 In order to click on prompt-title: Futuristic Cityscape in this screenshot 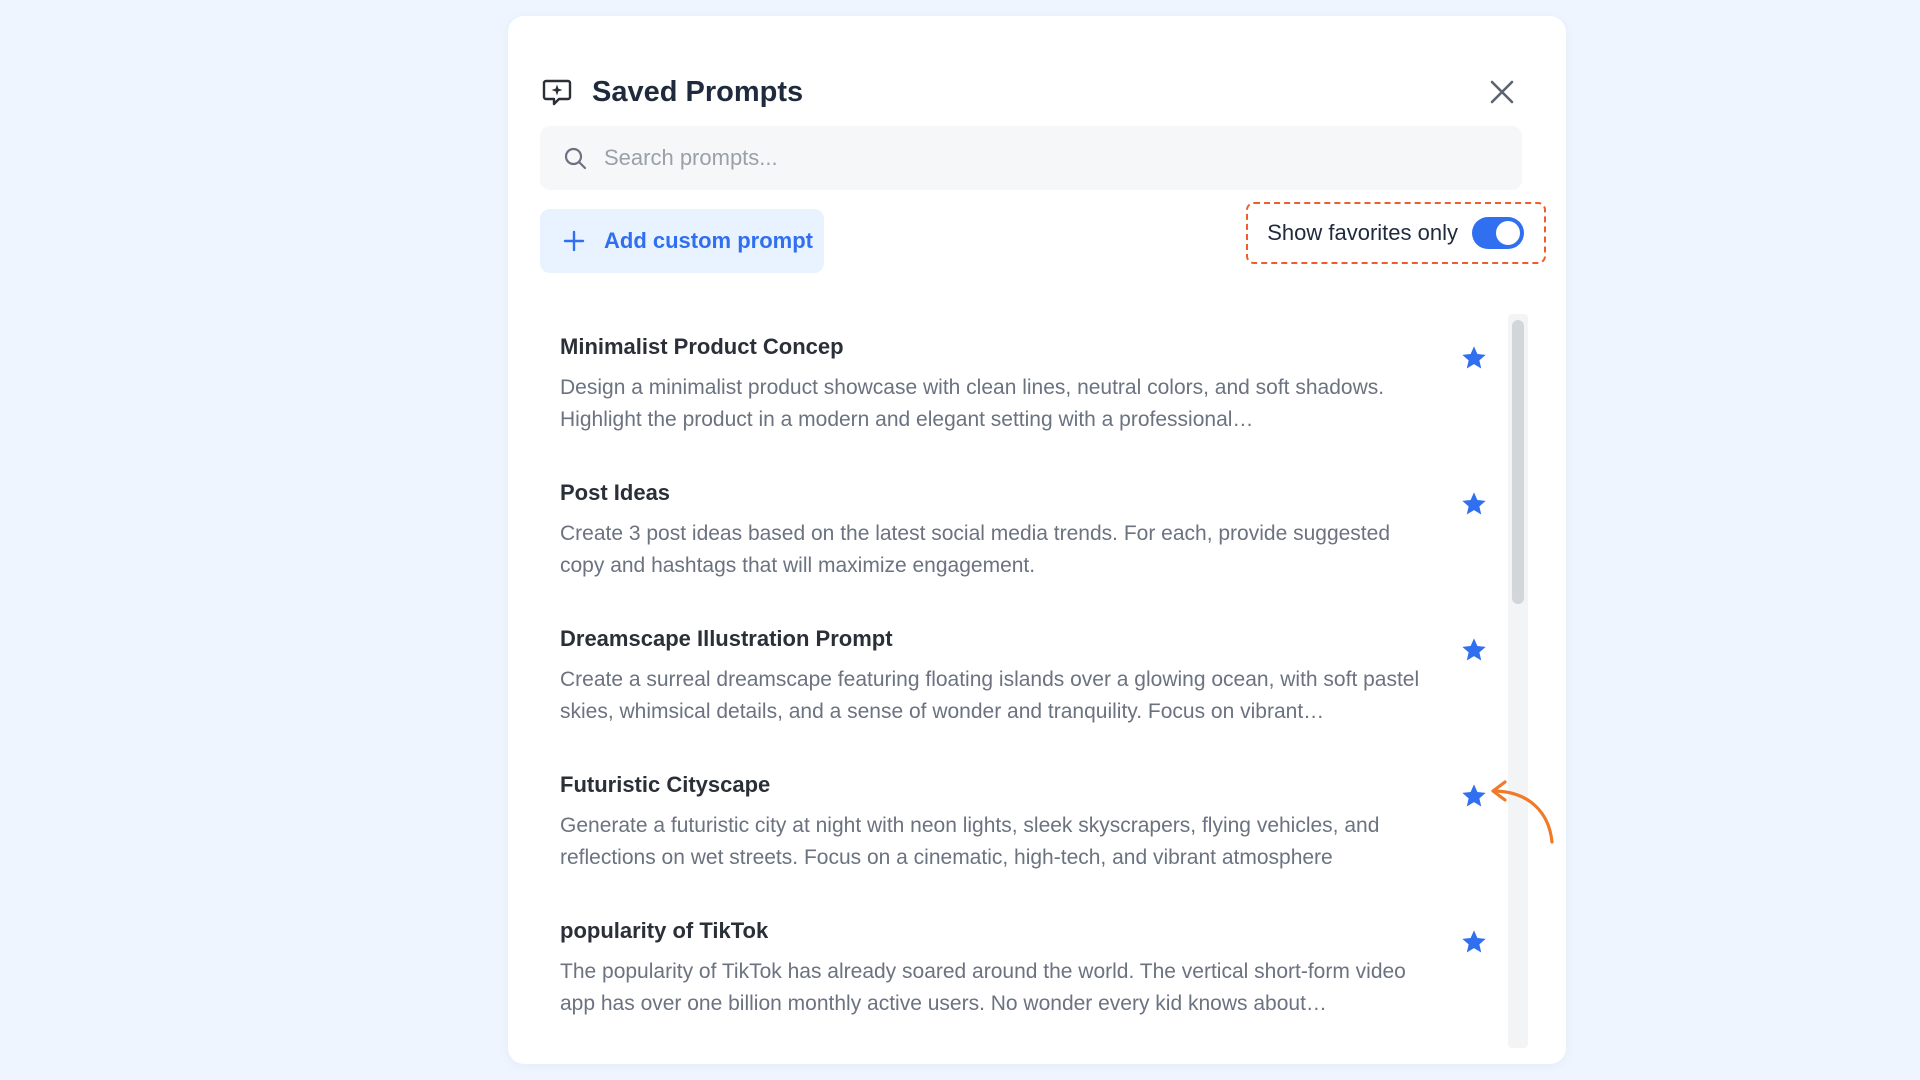, I will do `click(665, 784)`.